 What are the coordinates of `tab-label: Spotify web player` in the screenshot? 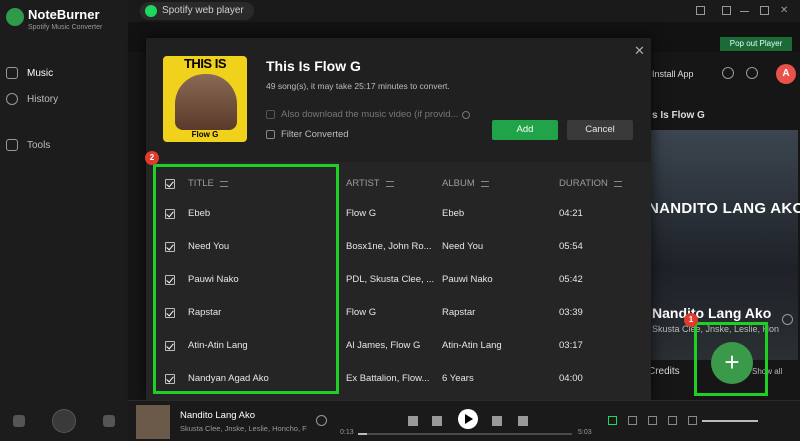 It's located at (203, 10).